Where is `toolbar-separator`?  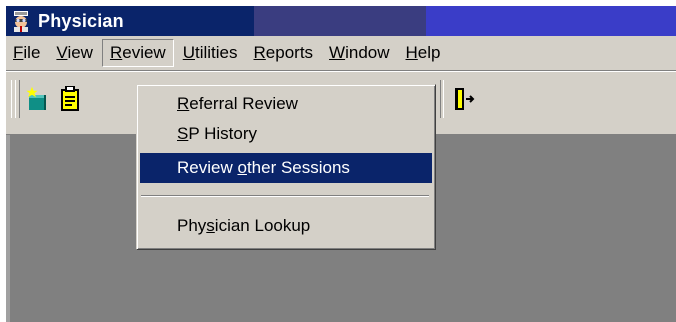 toolbar-separator is located at coordinates (442, 99).